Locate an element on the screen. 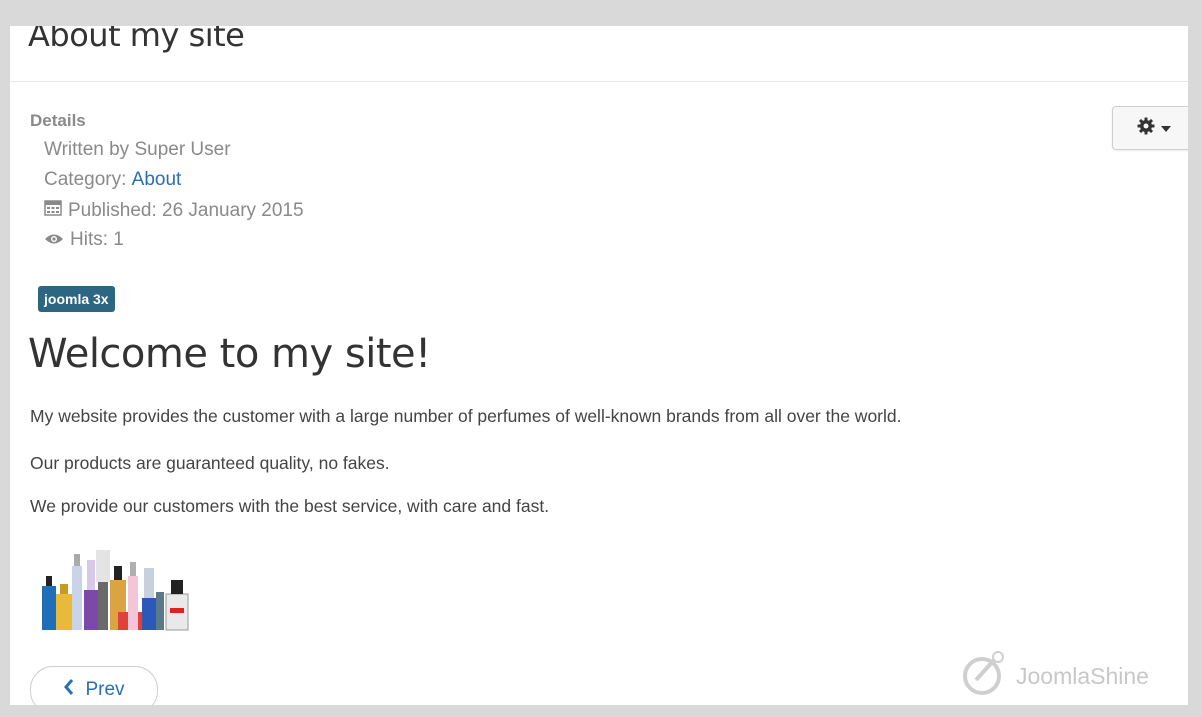 The image size is (1202, 717). hits-text: Hits: 1 is located at coordinates (97, 239).